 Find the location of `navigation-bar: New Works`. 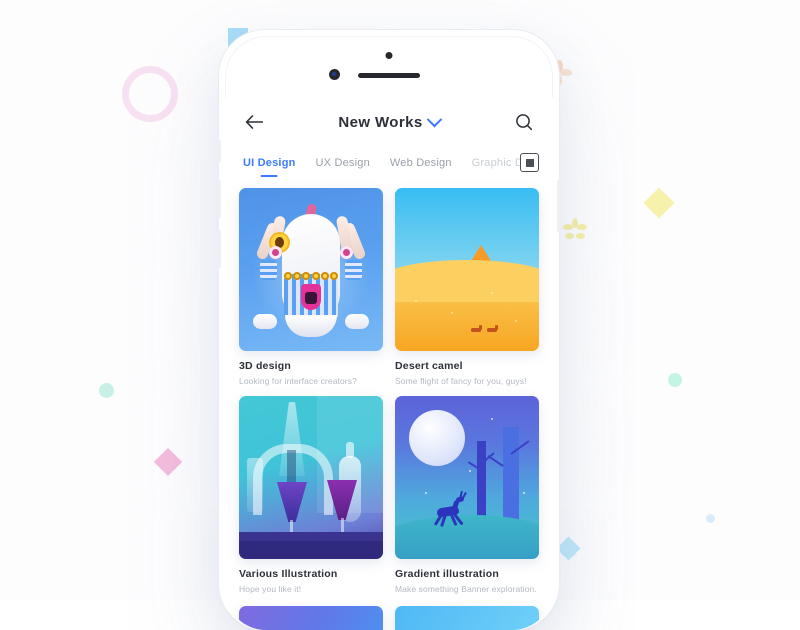

navigation-bar: New Works is located at coordinates (389, 122).